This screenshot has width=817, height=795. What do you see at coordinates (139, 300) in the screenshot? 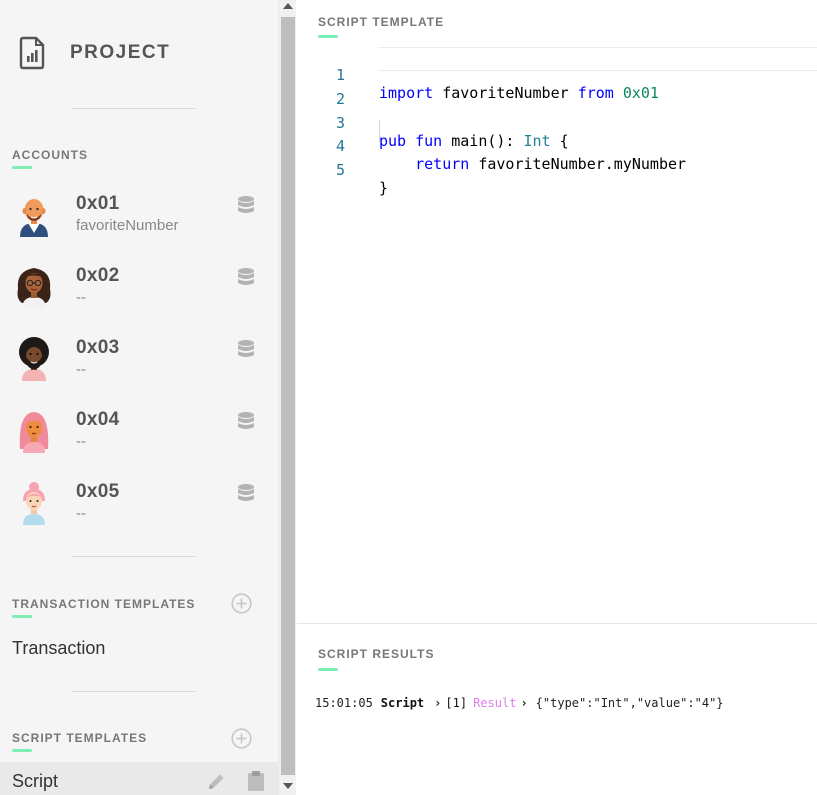
I see `account-item-0x02: 0x02 --` at bounding box center [139, 300].